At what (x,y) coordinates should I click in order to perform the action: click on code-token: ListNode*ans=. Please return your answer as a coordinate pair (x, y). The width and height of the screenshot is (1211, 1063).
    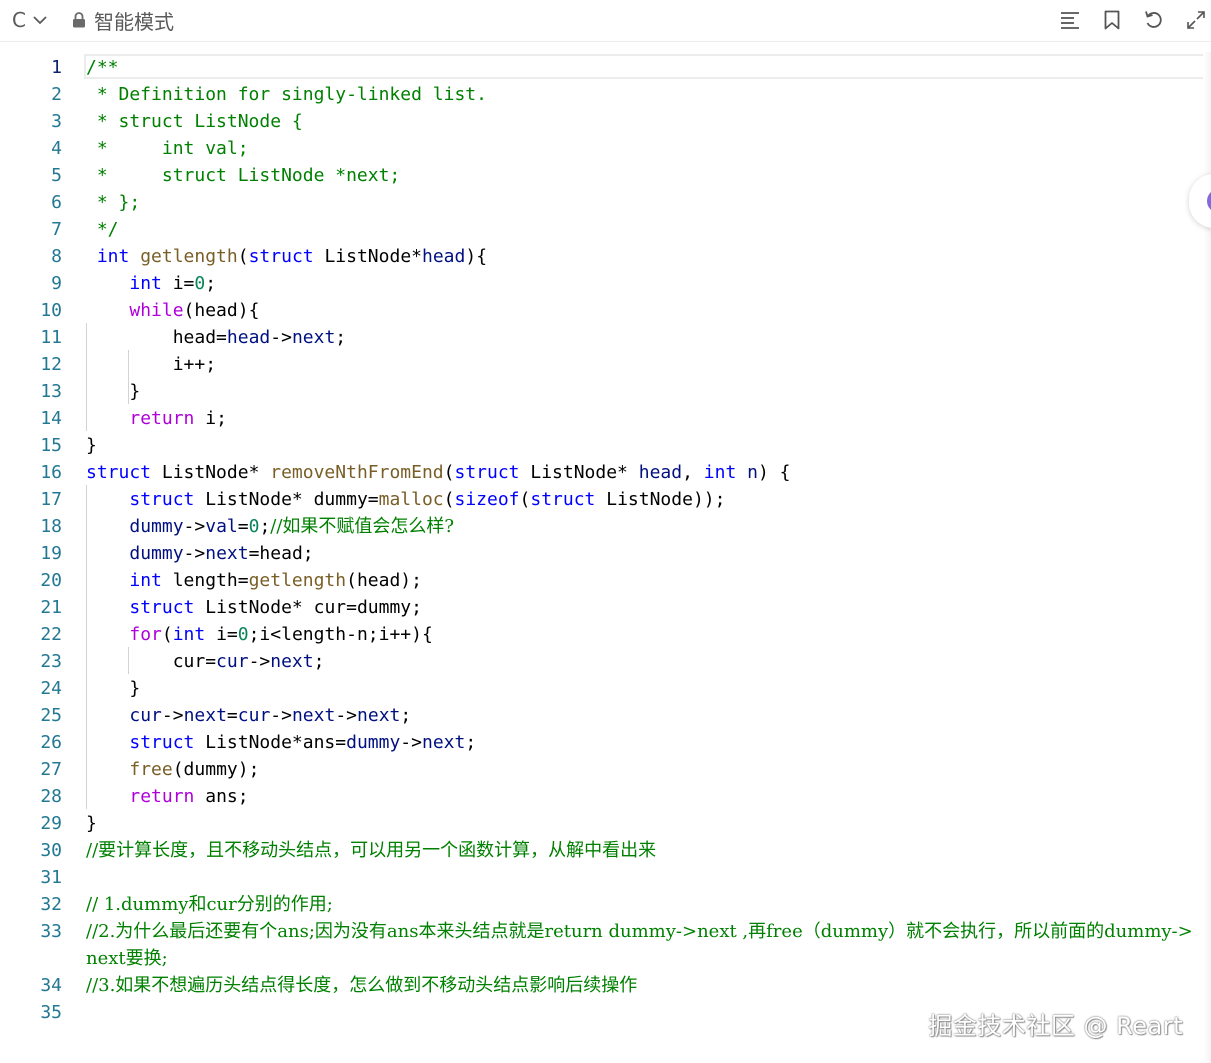
    Looking at the image, I should click on (270, 742).